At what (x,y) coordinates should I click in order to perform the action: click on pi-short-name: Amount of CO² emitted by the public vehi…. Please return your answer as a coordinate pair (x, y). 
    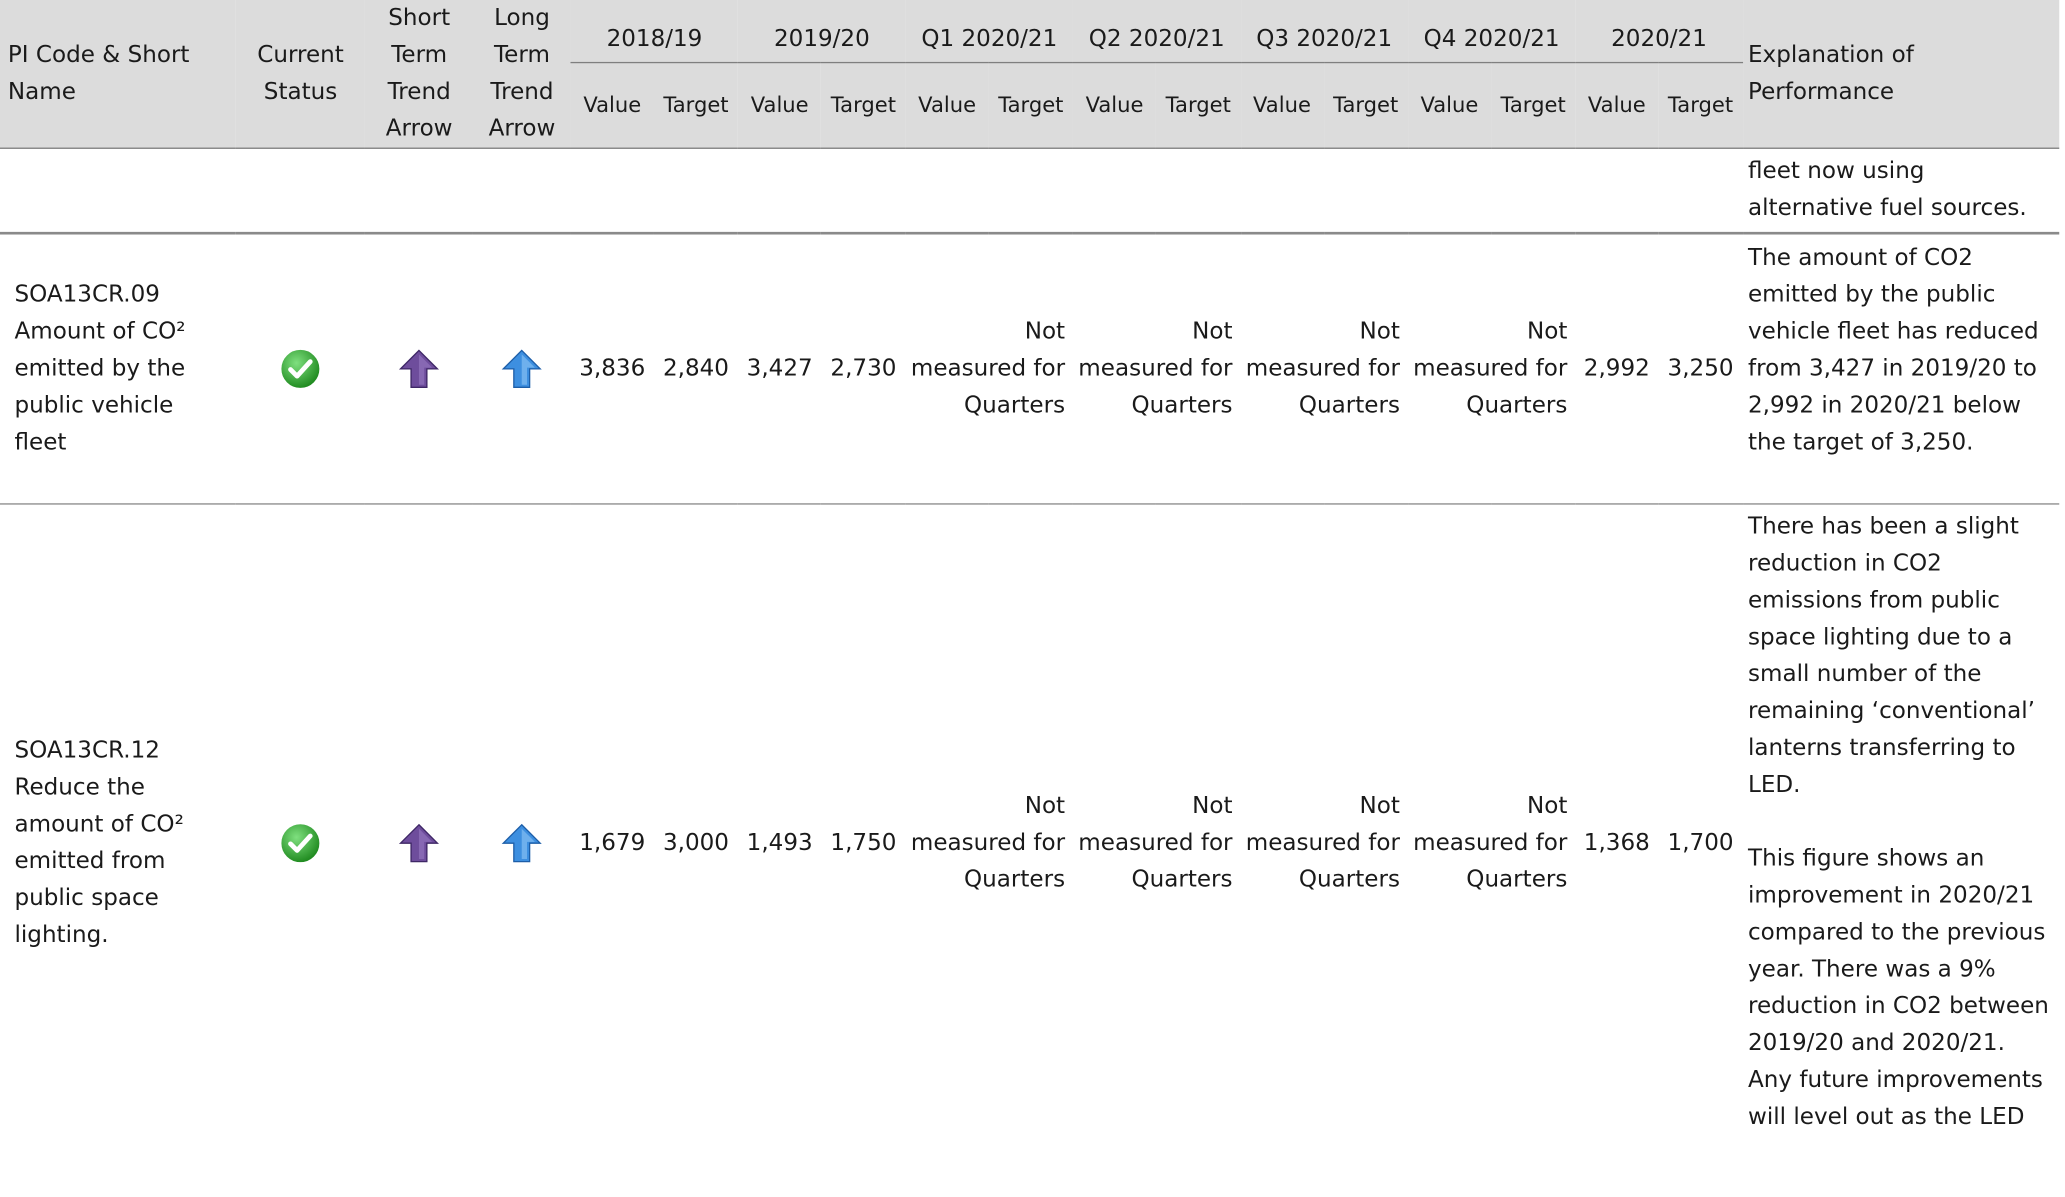
    Looking at the image, I should click on (100, 387).